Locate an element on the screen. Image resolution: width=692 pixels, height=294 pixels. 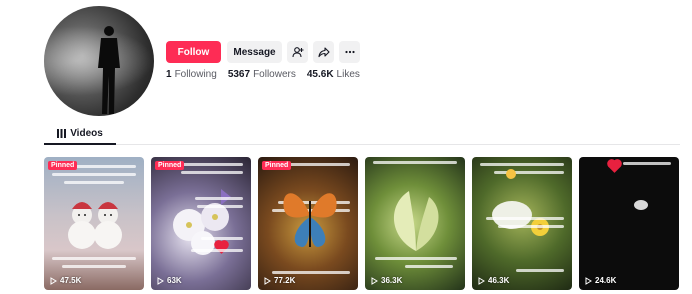
view-count: 36.3K is located at coordinates (386, 280).